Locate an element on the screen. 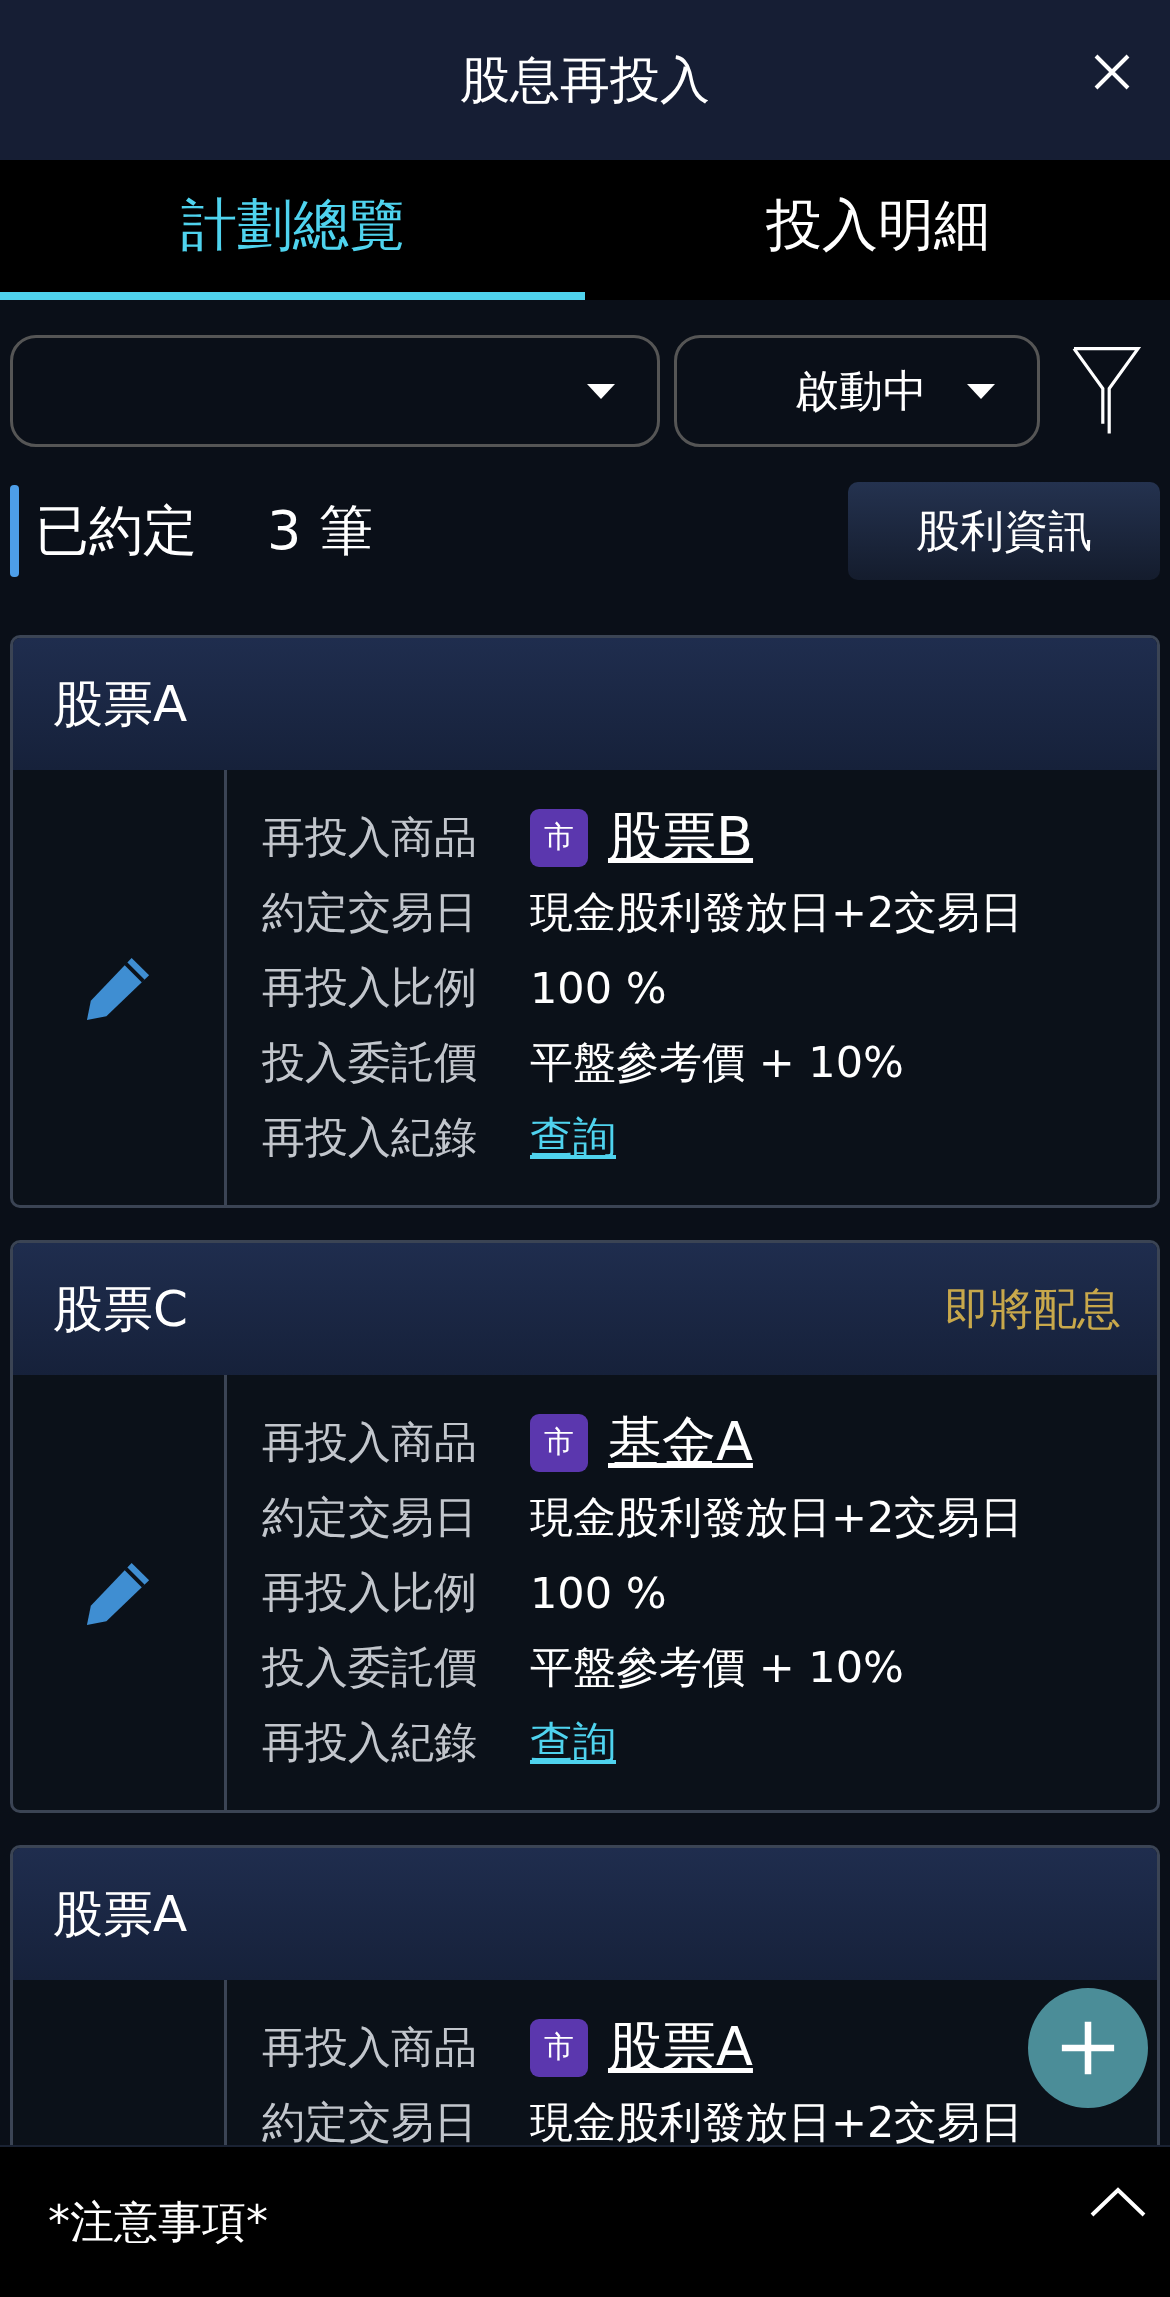 The image size is (1170, 2297). product-link: 股票A is located at coordinates (680, 2047).